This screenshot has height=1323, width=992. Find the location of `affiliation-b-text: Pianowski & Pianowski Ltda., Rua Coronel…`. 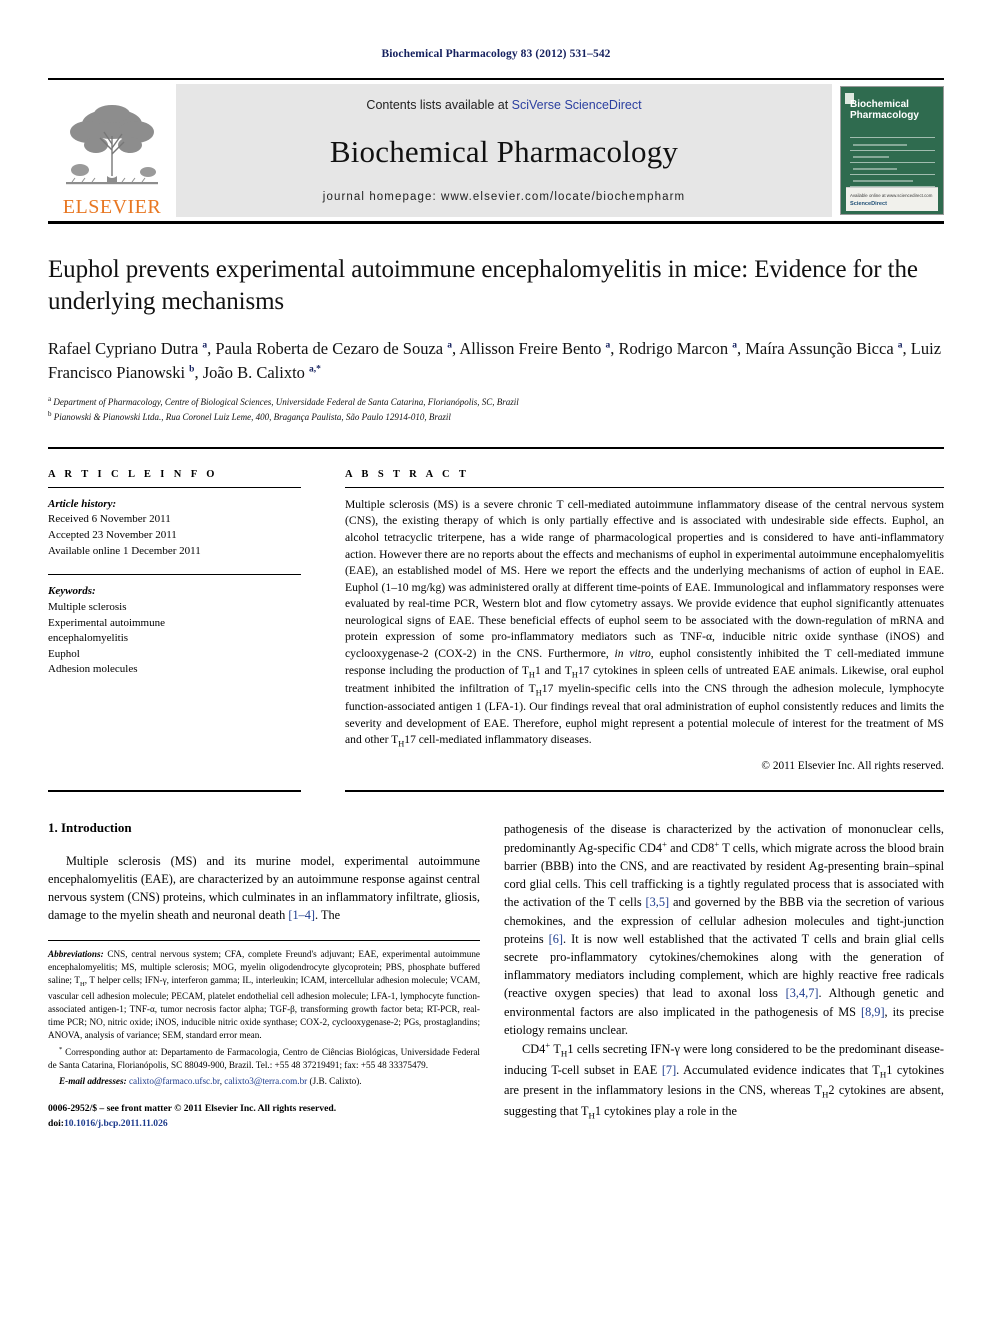

affiliation-b-text: Pianowski & Pianowski Ltda., Rua Coronel… is located at coordinates (252, 417).